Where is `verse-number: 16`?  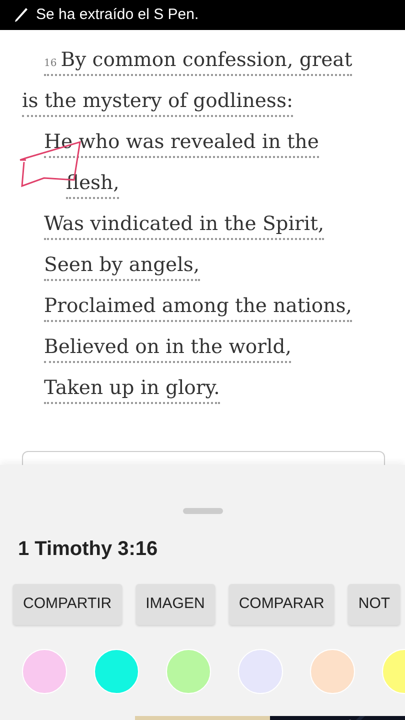 verse-number: 16 is located at coordinates (50, 63).